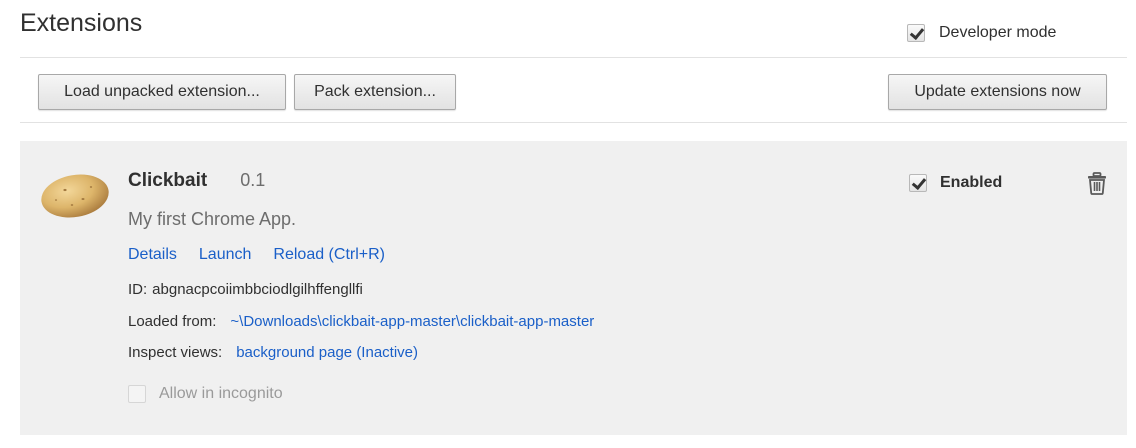 The width and height of the screenshot is (1136, 448). I want to click on trash-icon, so click(1097, 183).